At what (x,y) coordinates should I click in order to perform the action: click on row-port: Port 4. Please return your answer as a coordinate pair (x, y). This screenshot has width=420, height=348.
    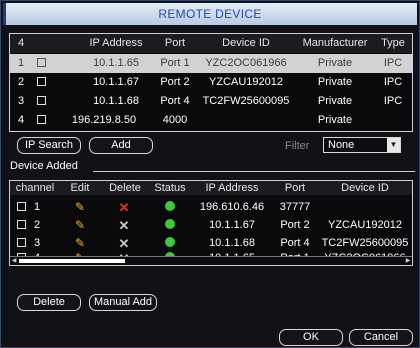
    Looking at the image, I should click on (175, 101).